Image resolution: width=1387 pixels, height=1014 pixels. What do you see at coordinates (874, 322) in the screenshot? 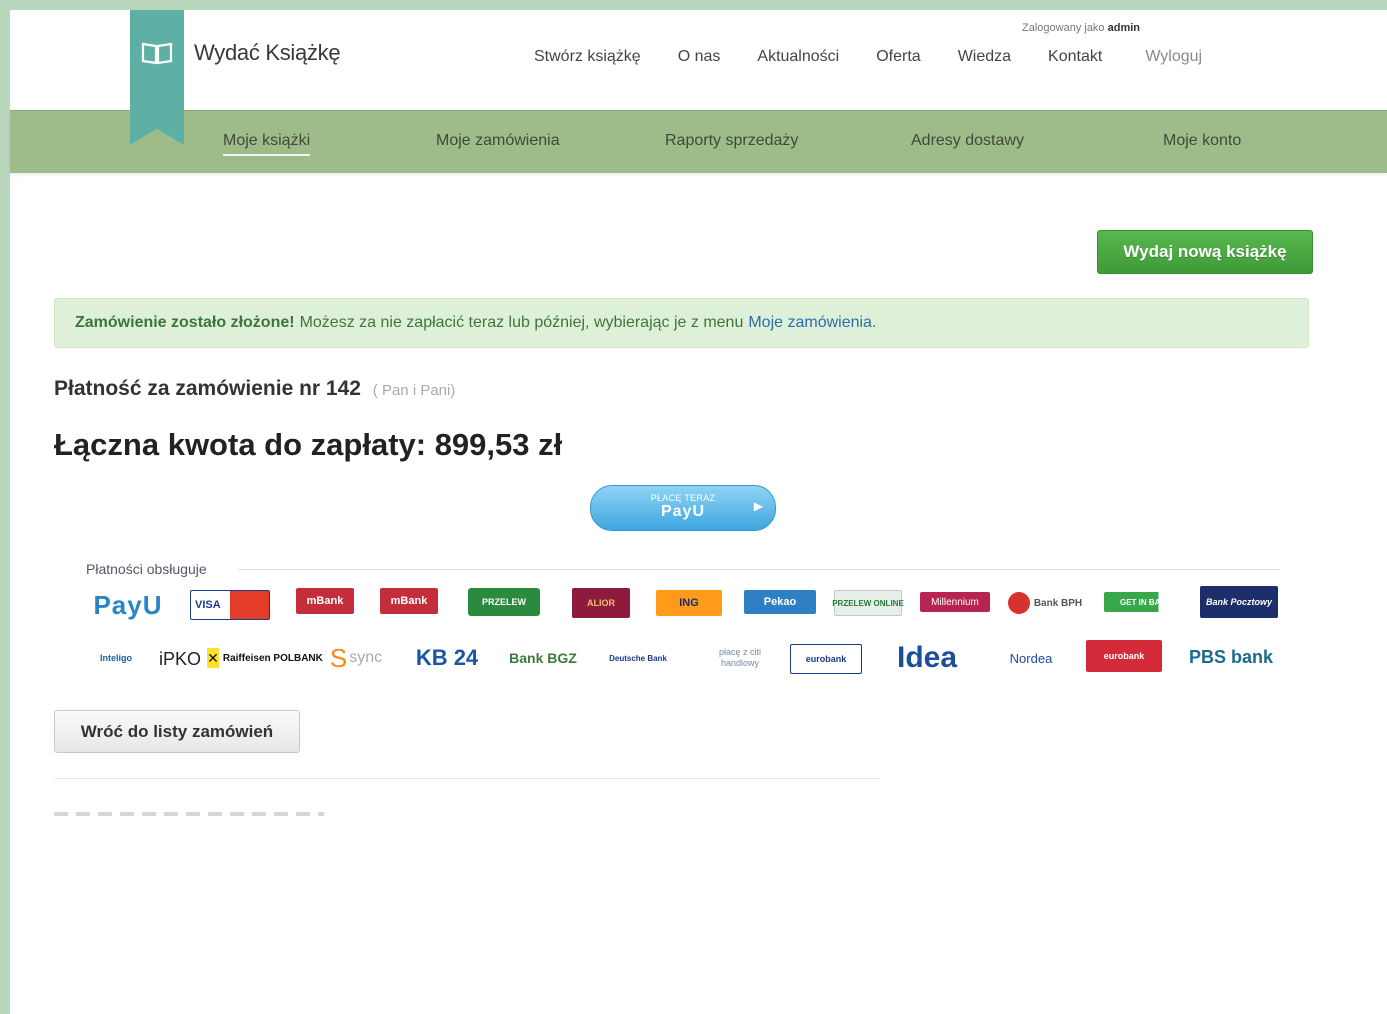
I see `alert-end: .` at bounding box center [874, 322].